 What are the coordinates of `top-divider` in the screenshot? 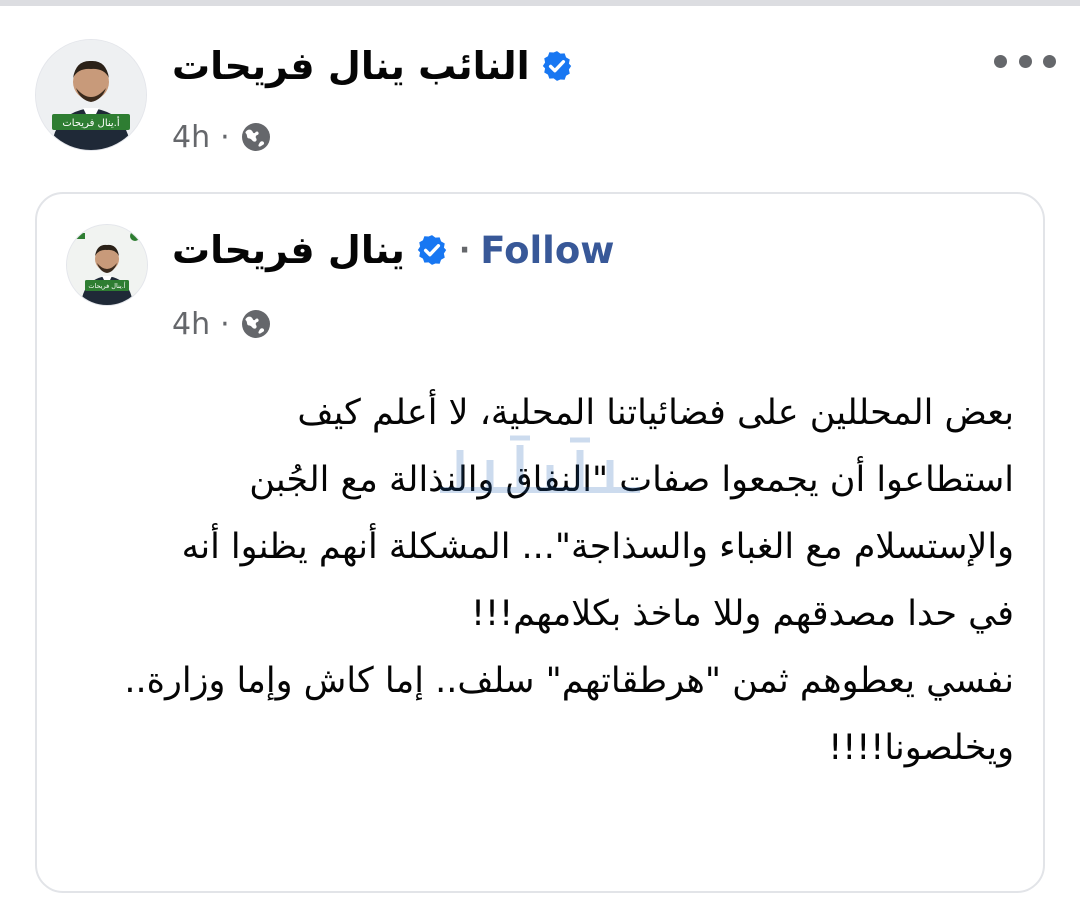 It's located at (540, 3).